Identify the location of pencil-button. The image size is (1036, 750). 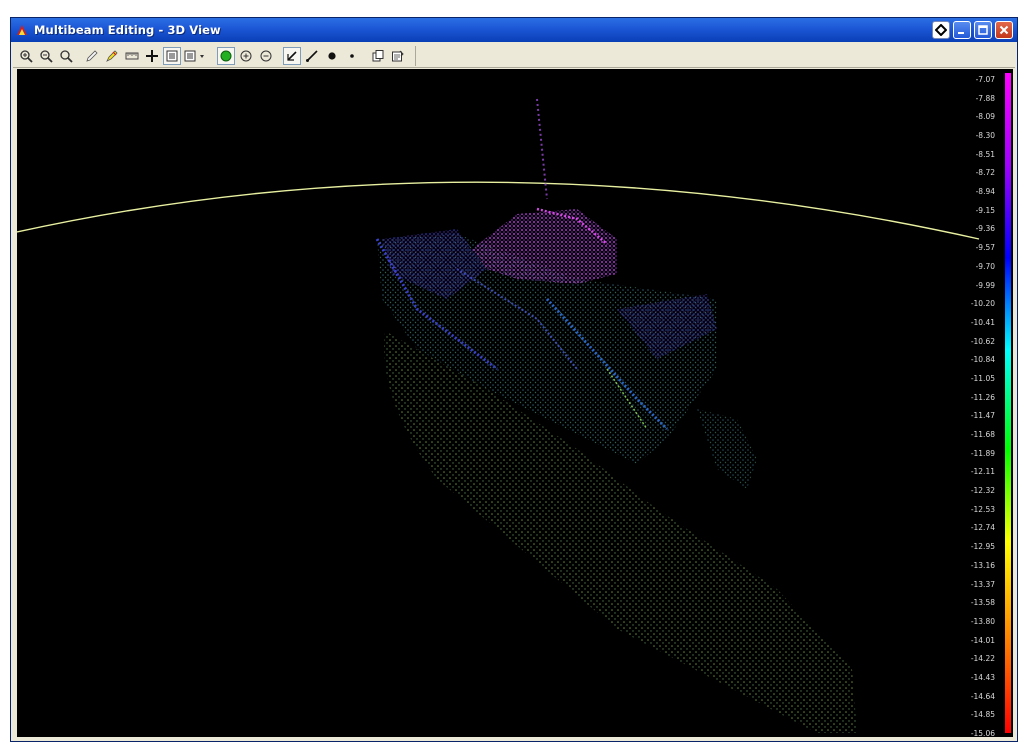
(92, 56).